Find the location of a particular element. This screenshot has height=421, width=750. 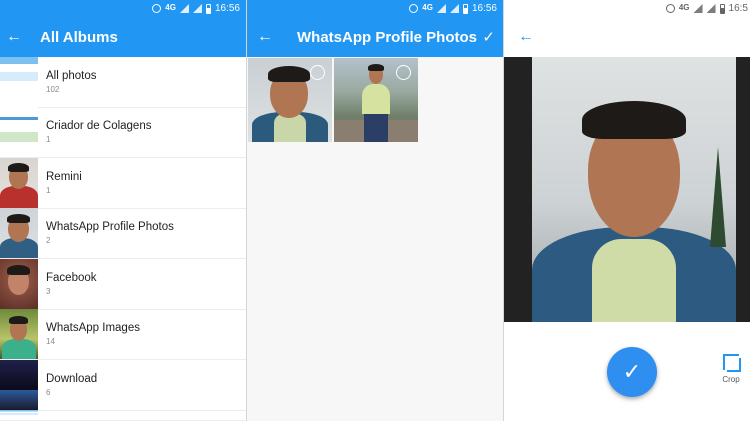

page-title: All Albums is located at coordinates (79, 37).